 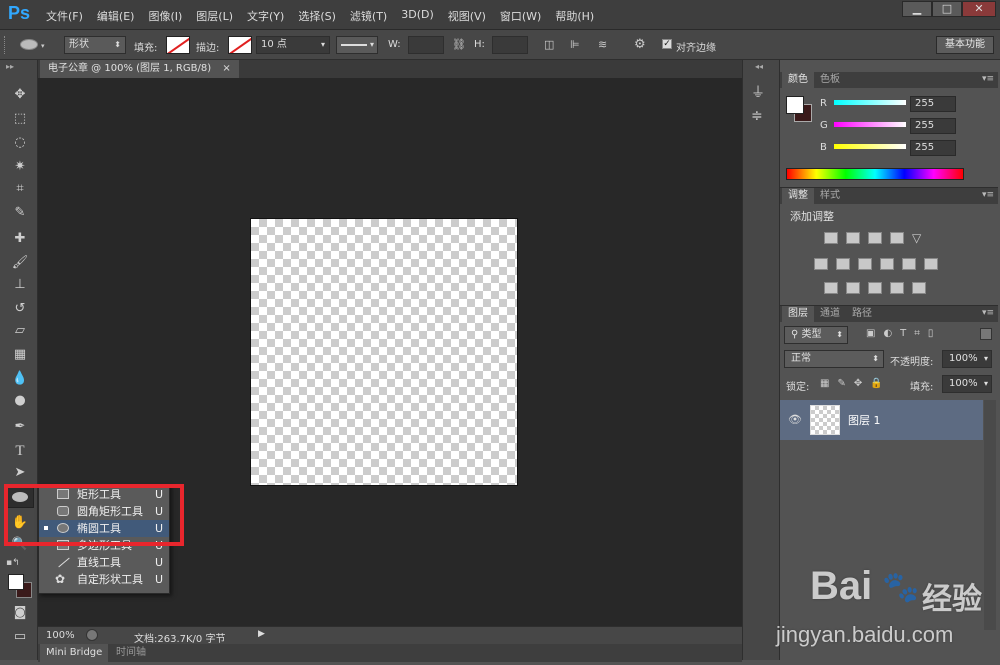 I want to click on blend-mode-select: 正常 ⬍, so click(x=834, y=359).